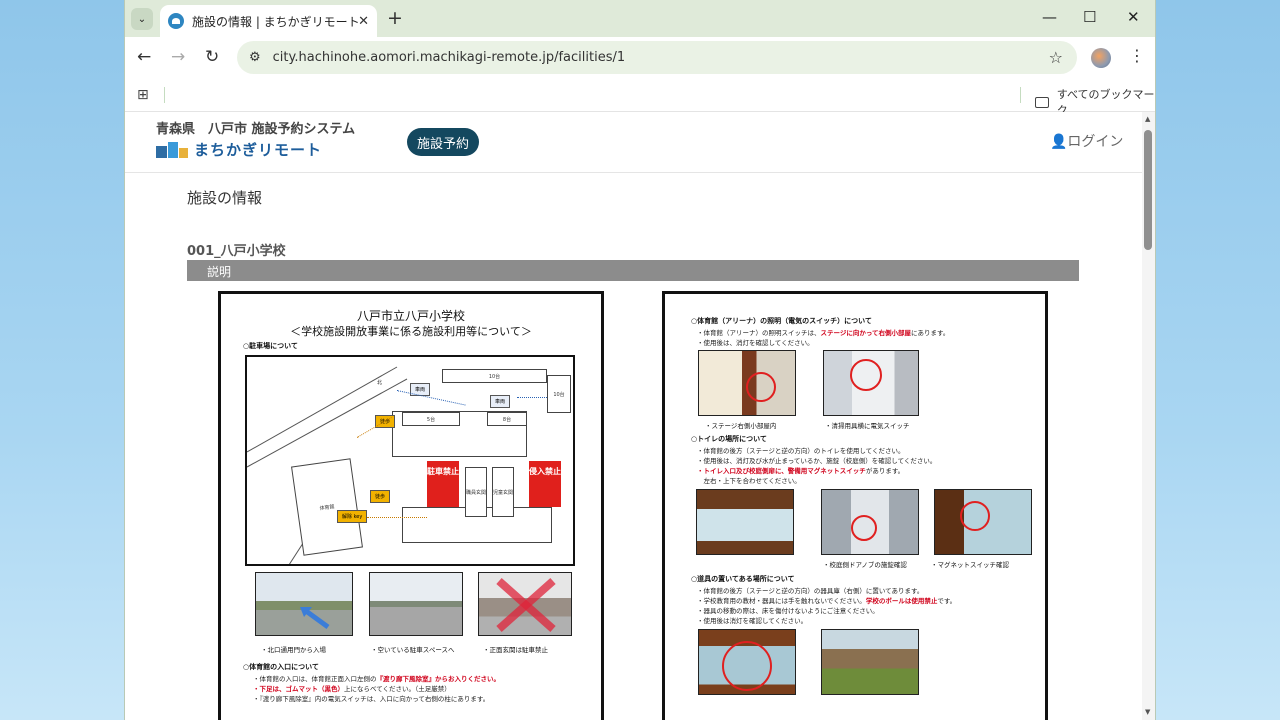 This screenshot has height=720, width=1280. I want to click on parking-captions: ・北口通用門から入場 ・空いている駐車スペースへ ・正面玄関は駐車禁止, so click(411, 652).